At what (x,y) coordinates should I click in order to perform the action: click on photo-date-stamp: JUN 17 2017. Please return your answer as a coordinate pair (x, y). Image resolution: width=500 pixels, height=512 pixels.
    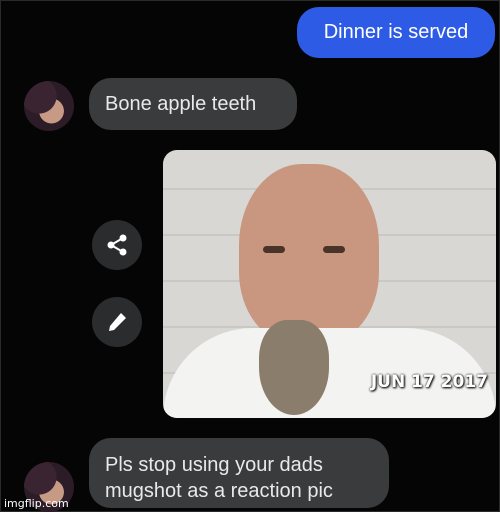
    Looking at the image, I should click on (429, 382).